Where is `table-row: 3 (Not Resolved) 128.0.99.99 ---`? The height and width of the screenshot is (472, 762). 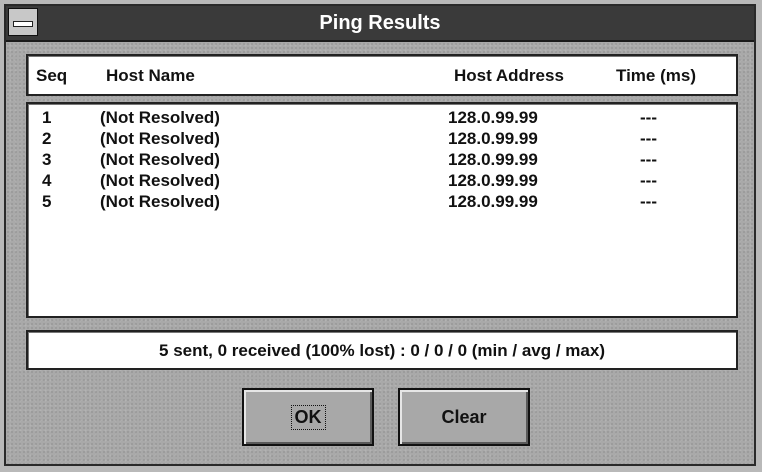
table-row: 3 (Not Resolved) 128.0.99.99 --- is located at coordinates (382, 160).